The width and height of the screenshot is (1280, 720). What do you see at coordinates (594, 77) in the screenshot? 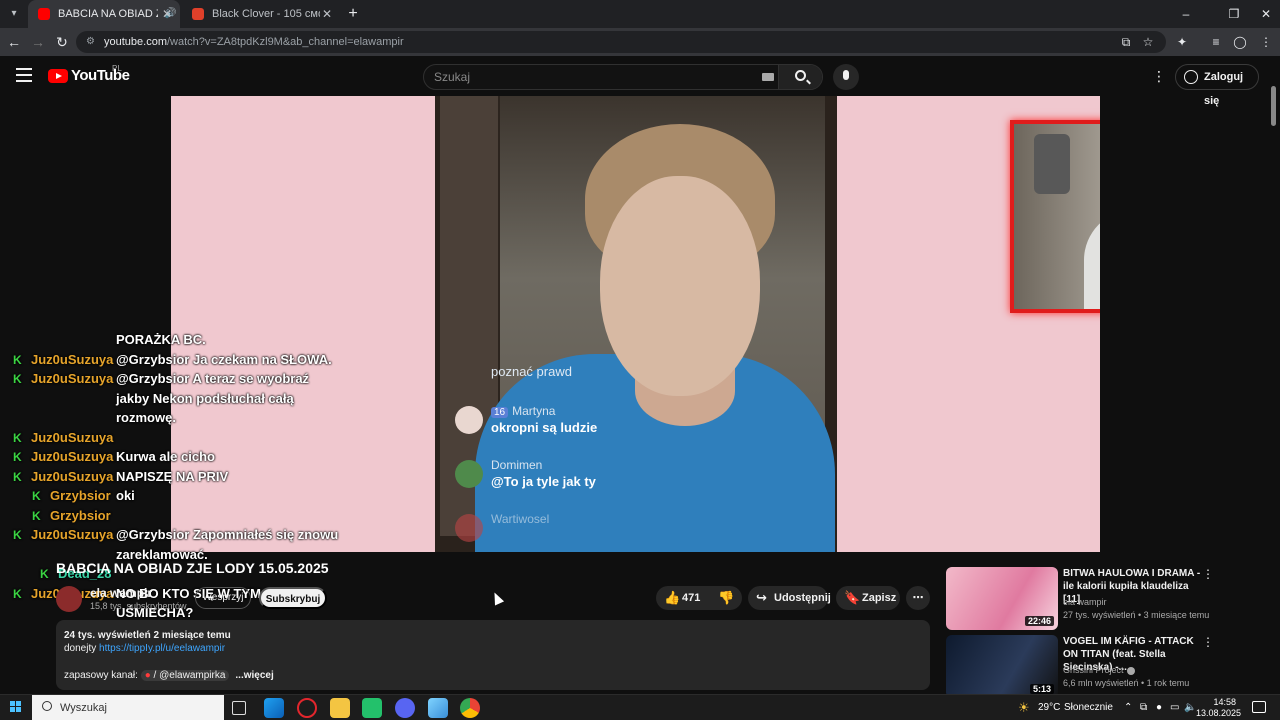
I see `search-input` at bounding box center [594, 77].